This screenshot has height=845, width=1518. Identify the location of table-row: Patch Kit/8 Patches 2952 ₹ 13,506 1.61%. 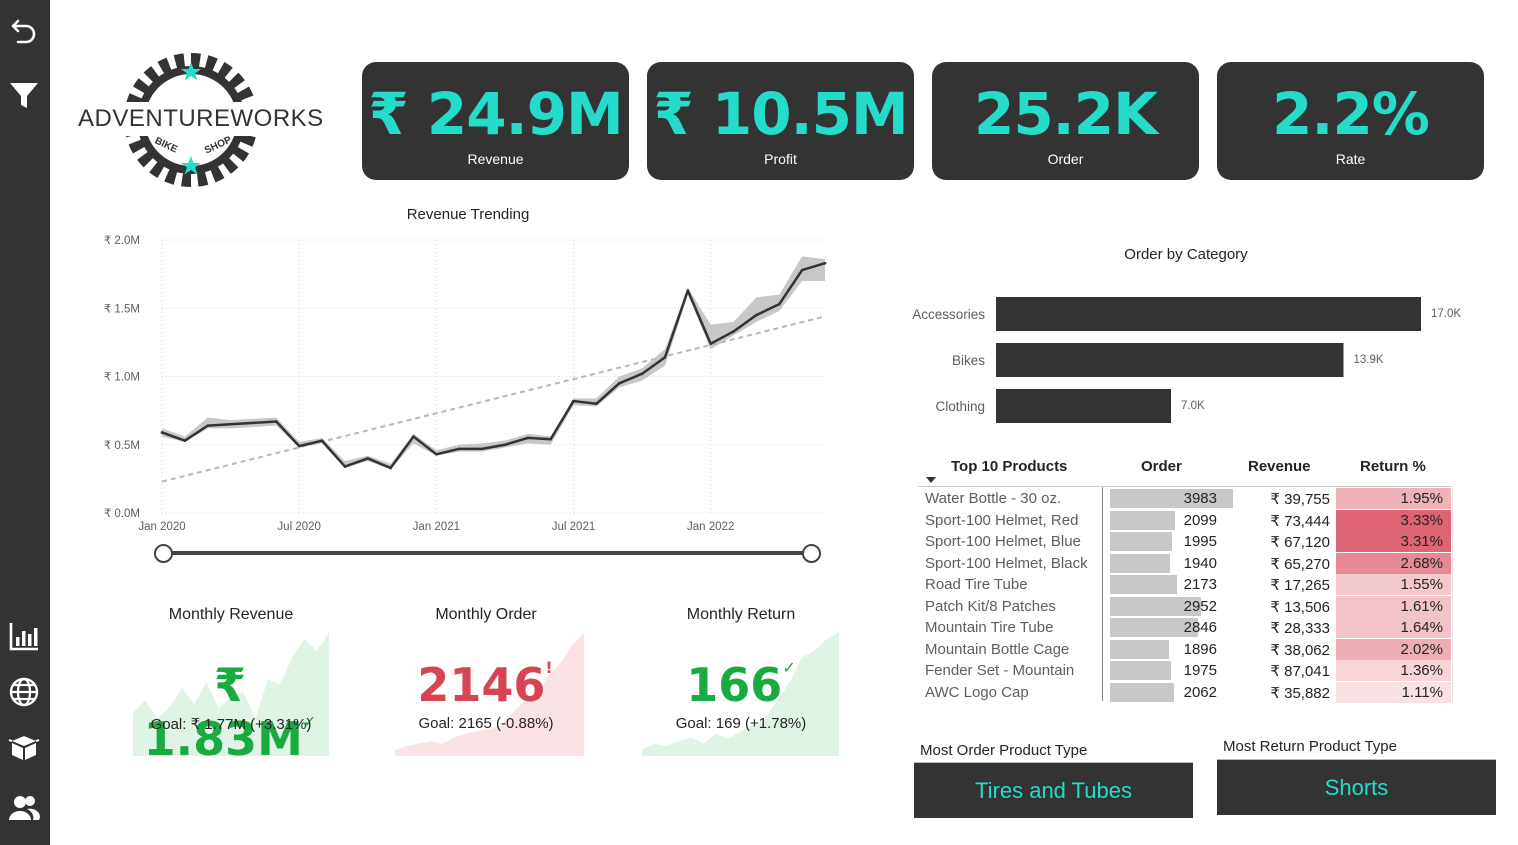
(1186, 606).